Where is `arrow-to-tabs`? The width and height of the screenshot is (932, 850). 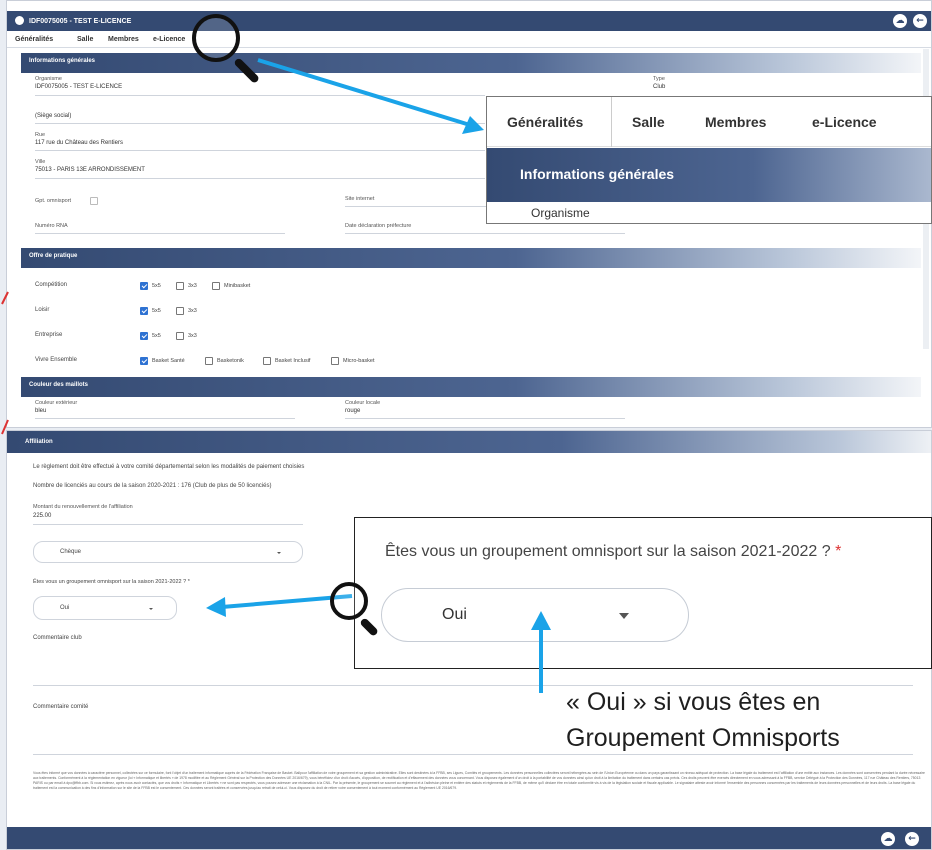
arrow-to-tabs is located at coordinates (370, 96).